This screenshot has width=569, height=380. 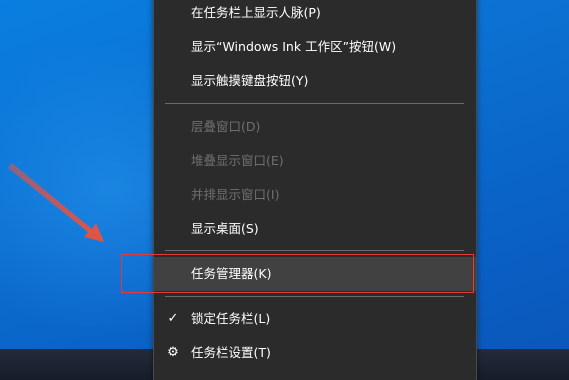 I want to click on menu-item-label: 在任务栏上显示人脉(P), so click(x=256, y=12).